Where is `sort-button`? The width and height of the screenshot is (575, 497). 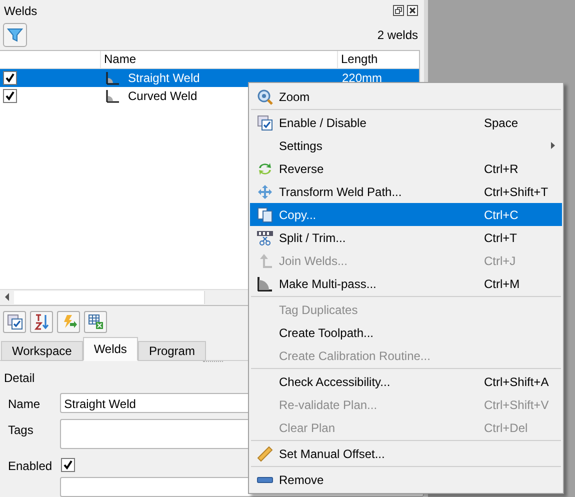 sort-button is located at coordinates (41, 321).